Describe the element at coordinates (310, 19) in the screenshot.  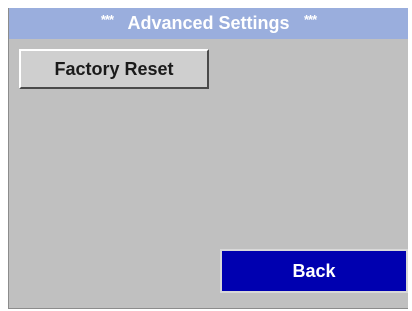
I see `title-stars-right: ***` at that location.